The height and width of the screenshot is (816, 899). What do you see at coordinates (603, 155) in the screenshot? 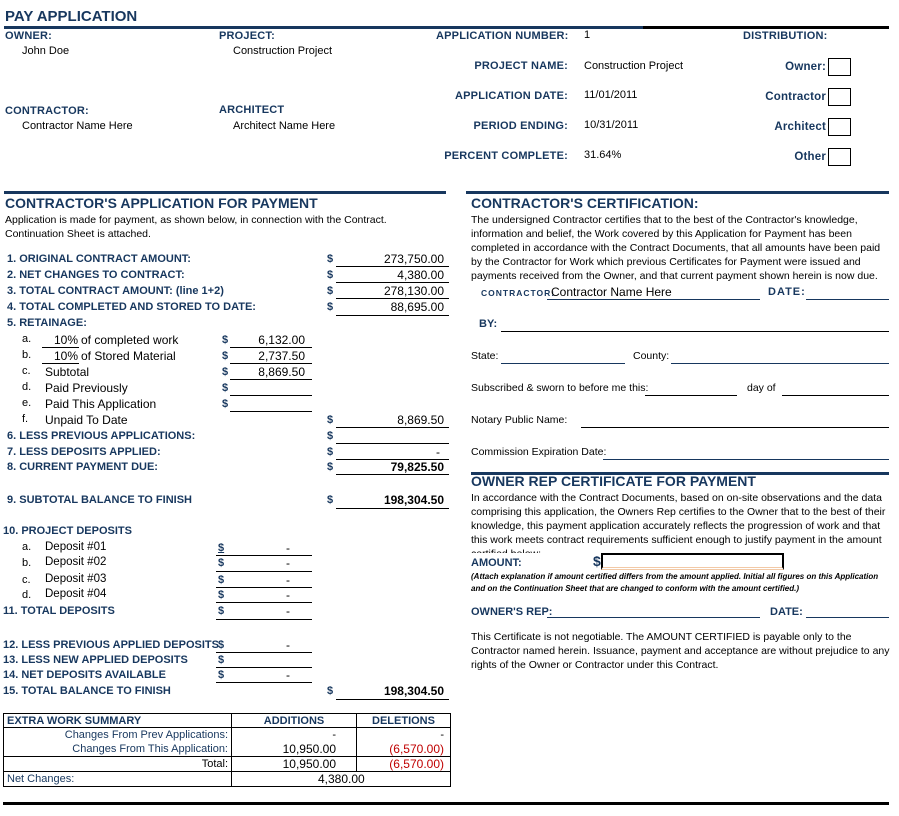
I see `percent-complete-value: 31.64%` at bounding box center [603, 155].